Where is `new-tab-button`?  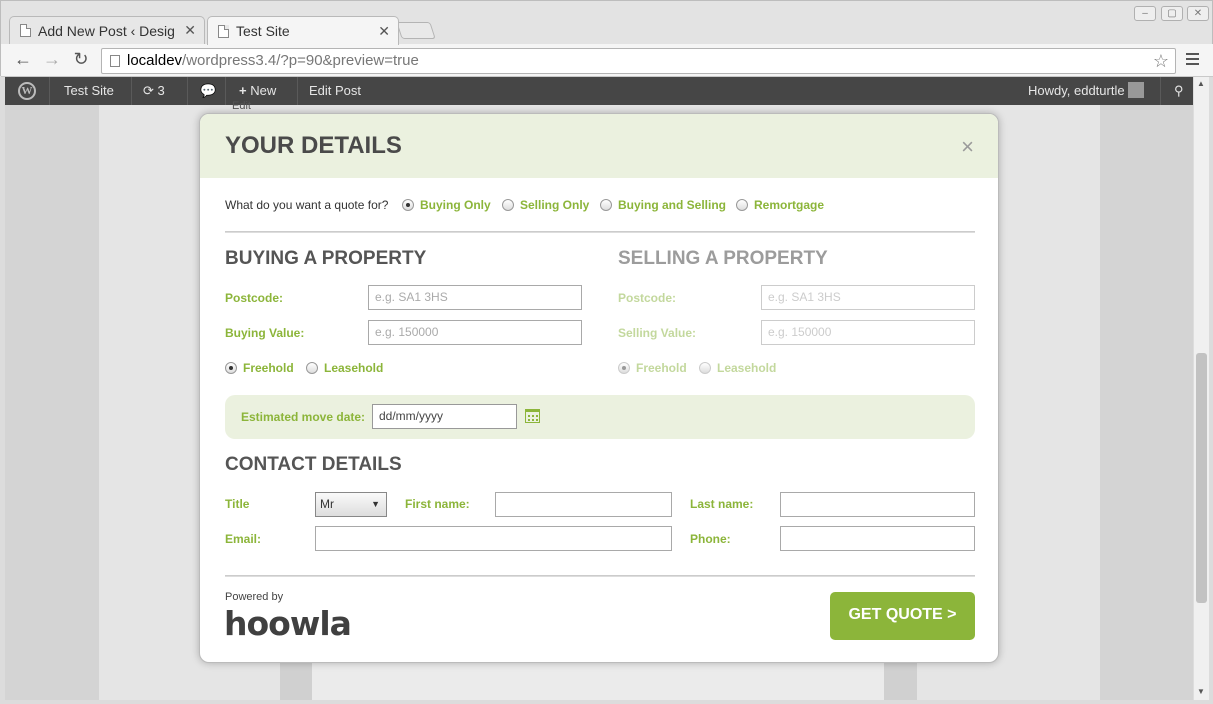
new-tab-button is located at coordinates (416, 30).